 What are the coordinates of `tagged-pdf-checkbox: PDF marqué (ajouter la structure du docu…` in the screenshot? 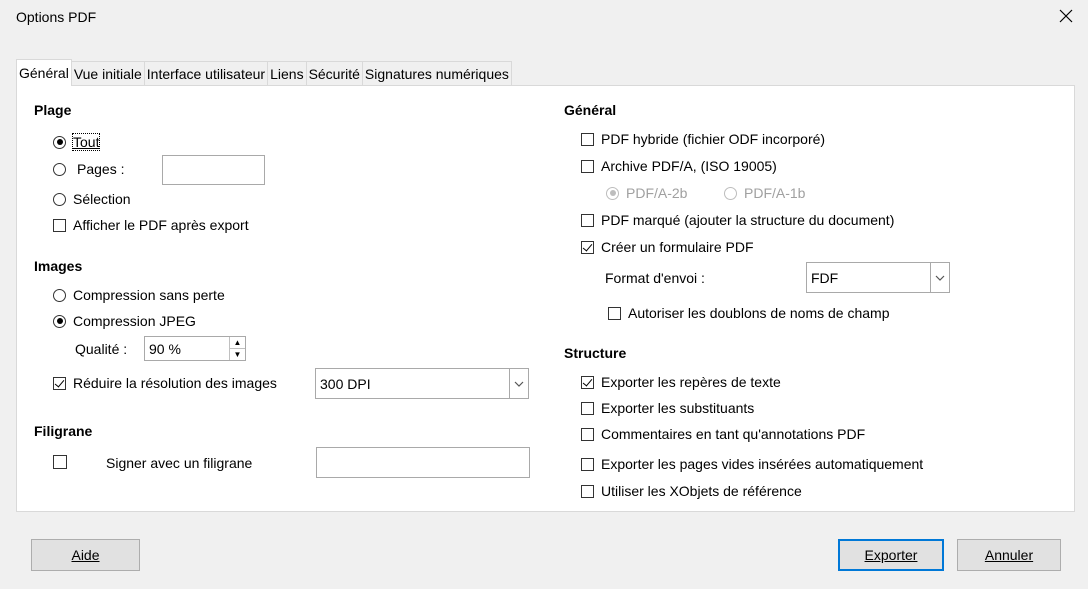 It's located at (737, 220).